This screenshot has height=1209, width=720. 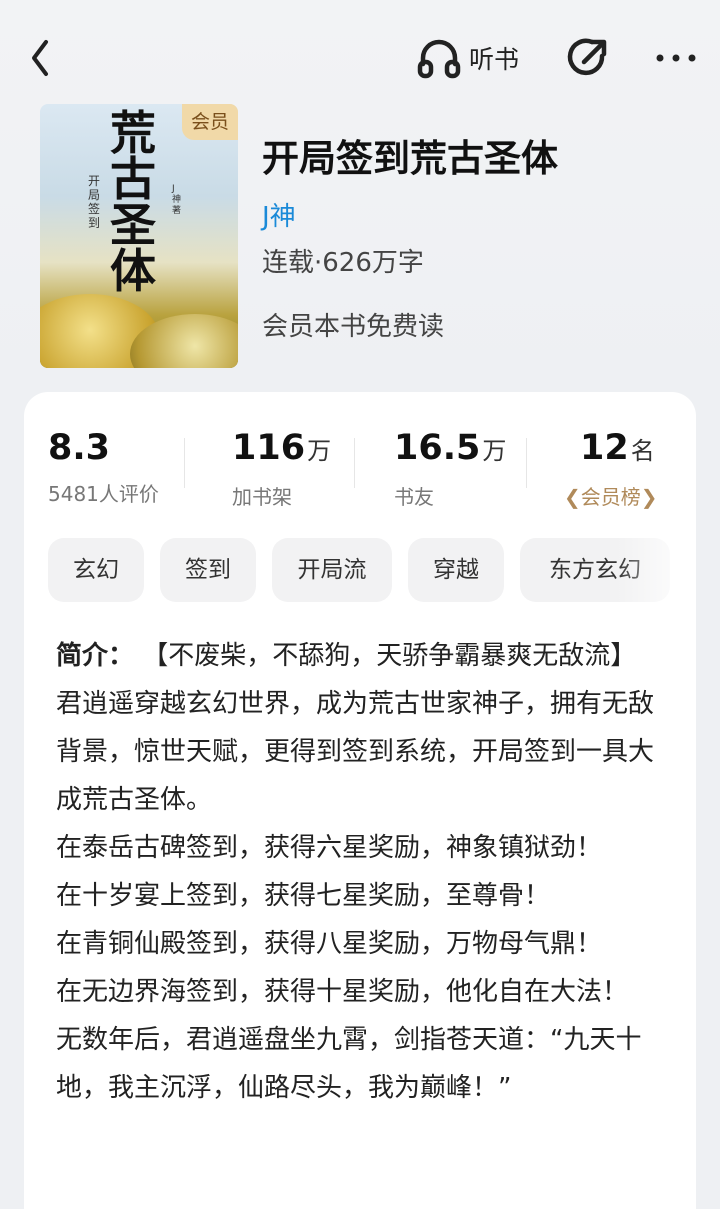 What do you see at coordinates (96, 570) in the screenshot?
I see `tag-chip: 玄幻` at bounding box center [96, 570].